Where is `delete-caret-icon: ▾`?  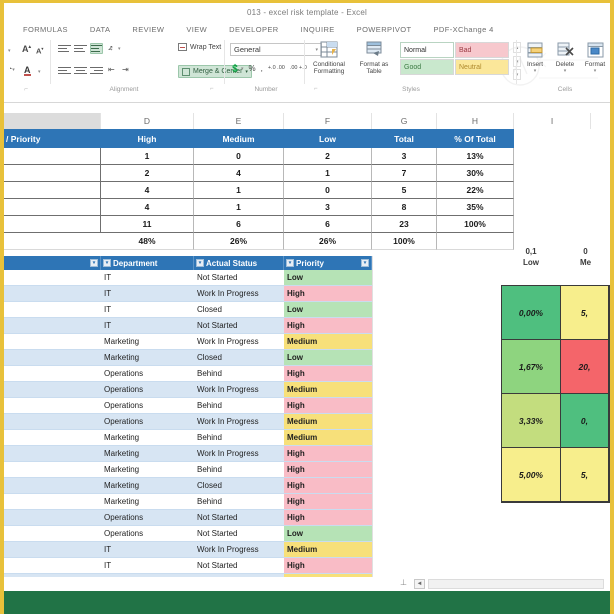
delete-caret-icon: ▾ is located at coordinates (565, 72).